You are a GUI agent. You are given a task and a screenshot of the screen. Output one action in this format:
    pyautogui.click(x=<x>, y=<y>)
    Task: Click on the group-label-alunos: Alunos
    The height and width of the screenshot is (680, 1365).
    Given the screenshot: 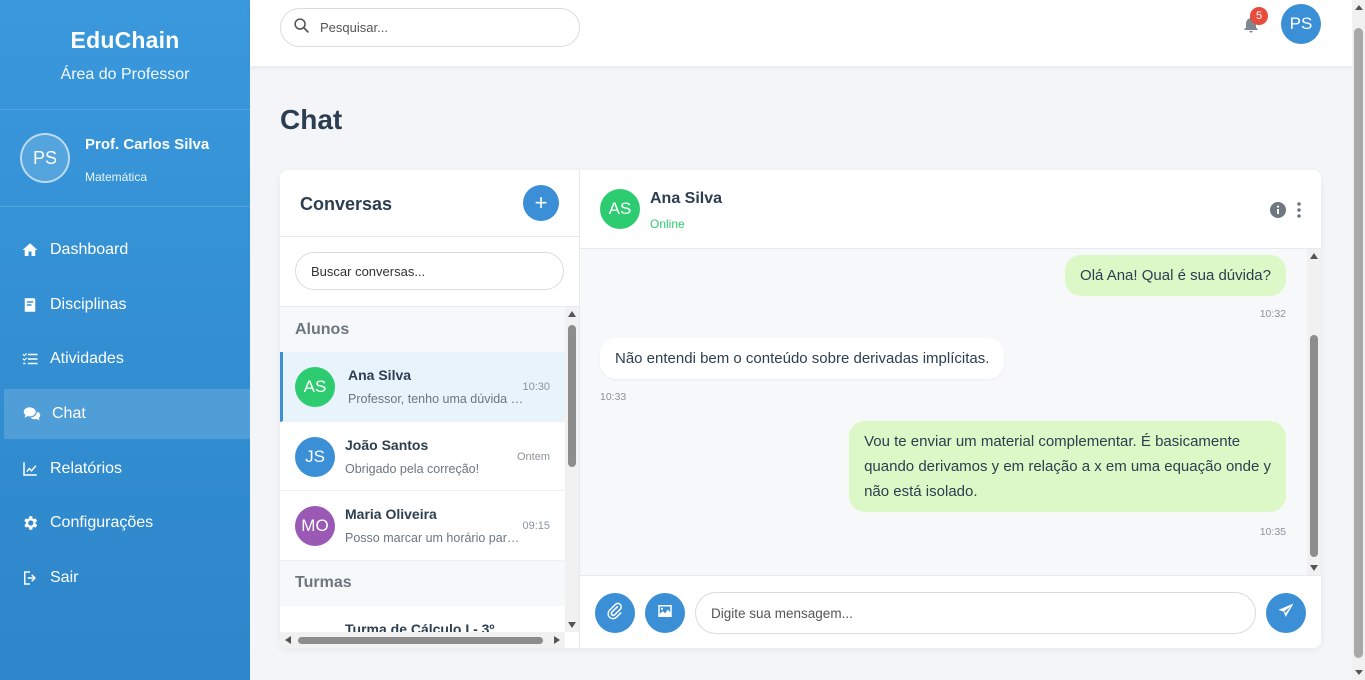 What is the action you would take?
    pyautogui.click(x=322, y=329)
    